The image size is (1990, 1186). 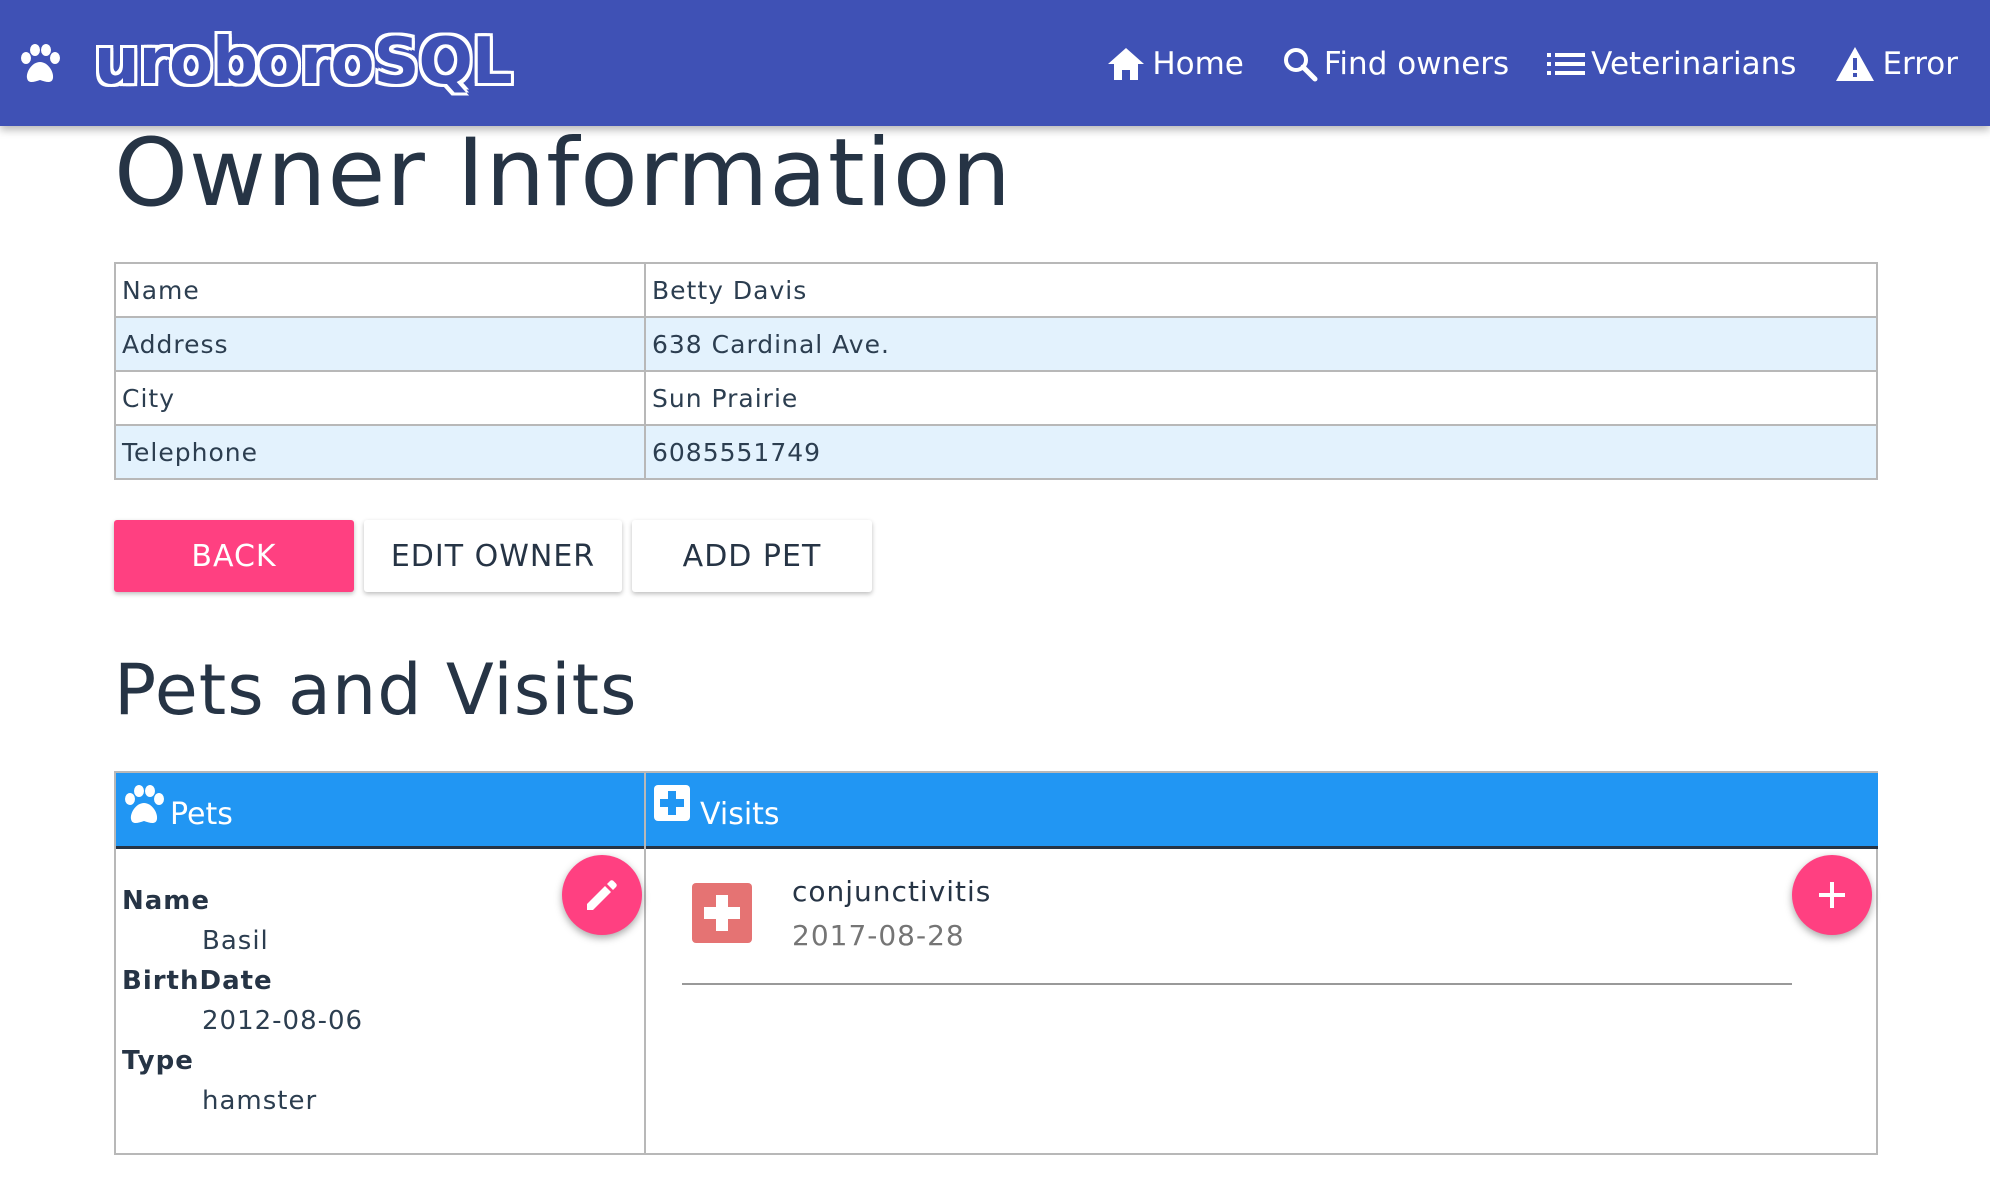 What do you see at coordinates (201, 814) in the screenshot?
I see `pets-header-label: Pets` at bounding box center [201, 814].